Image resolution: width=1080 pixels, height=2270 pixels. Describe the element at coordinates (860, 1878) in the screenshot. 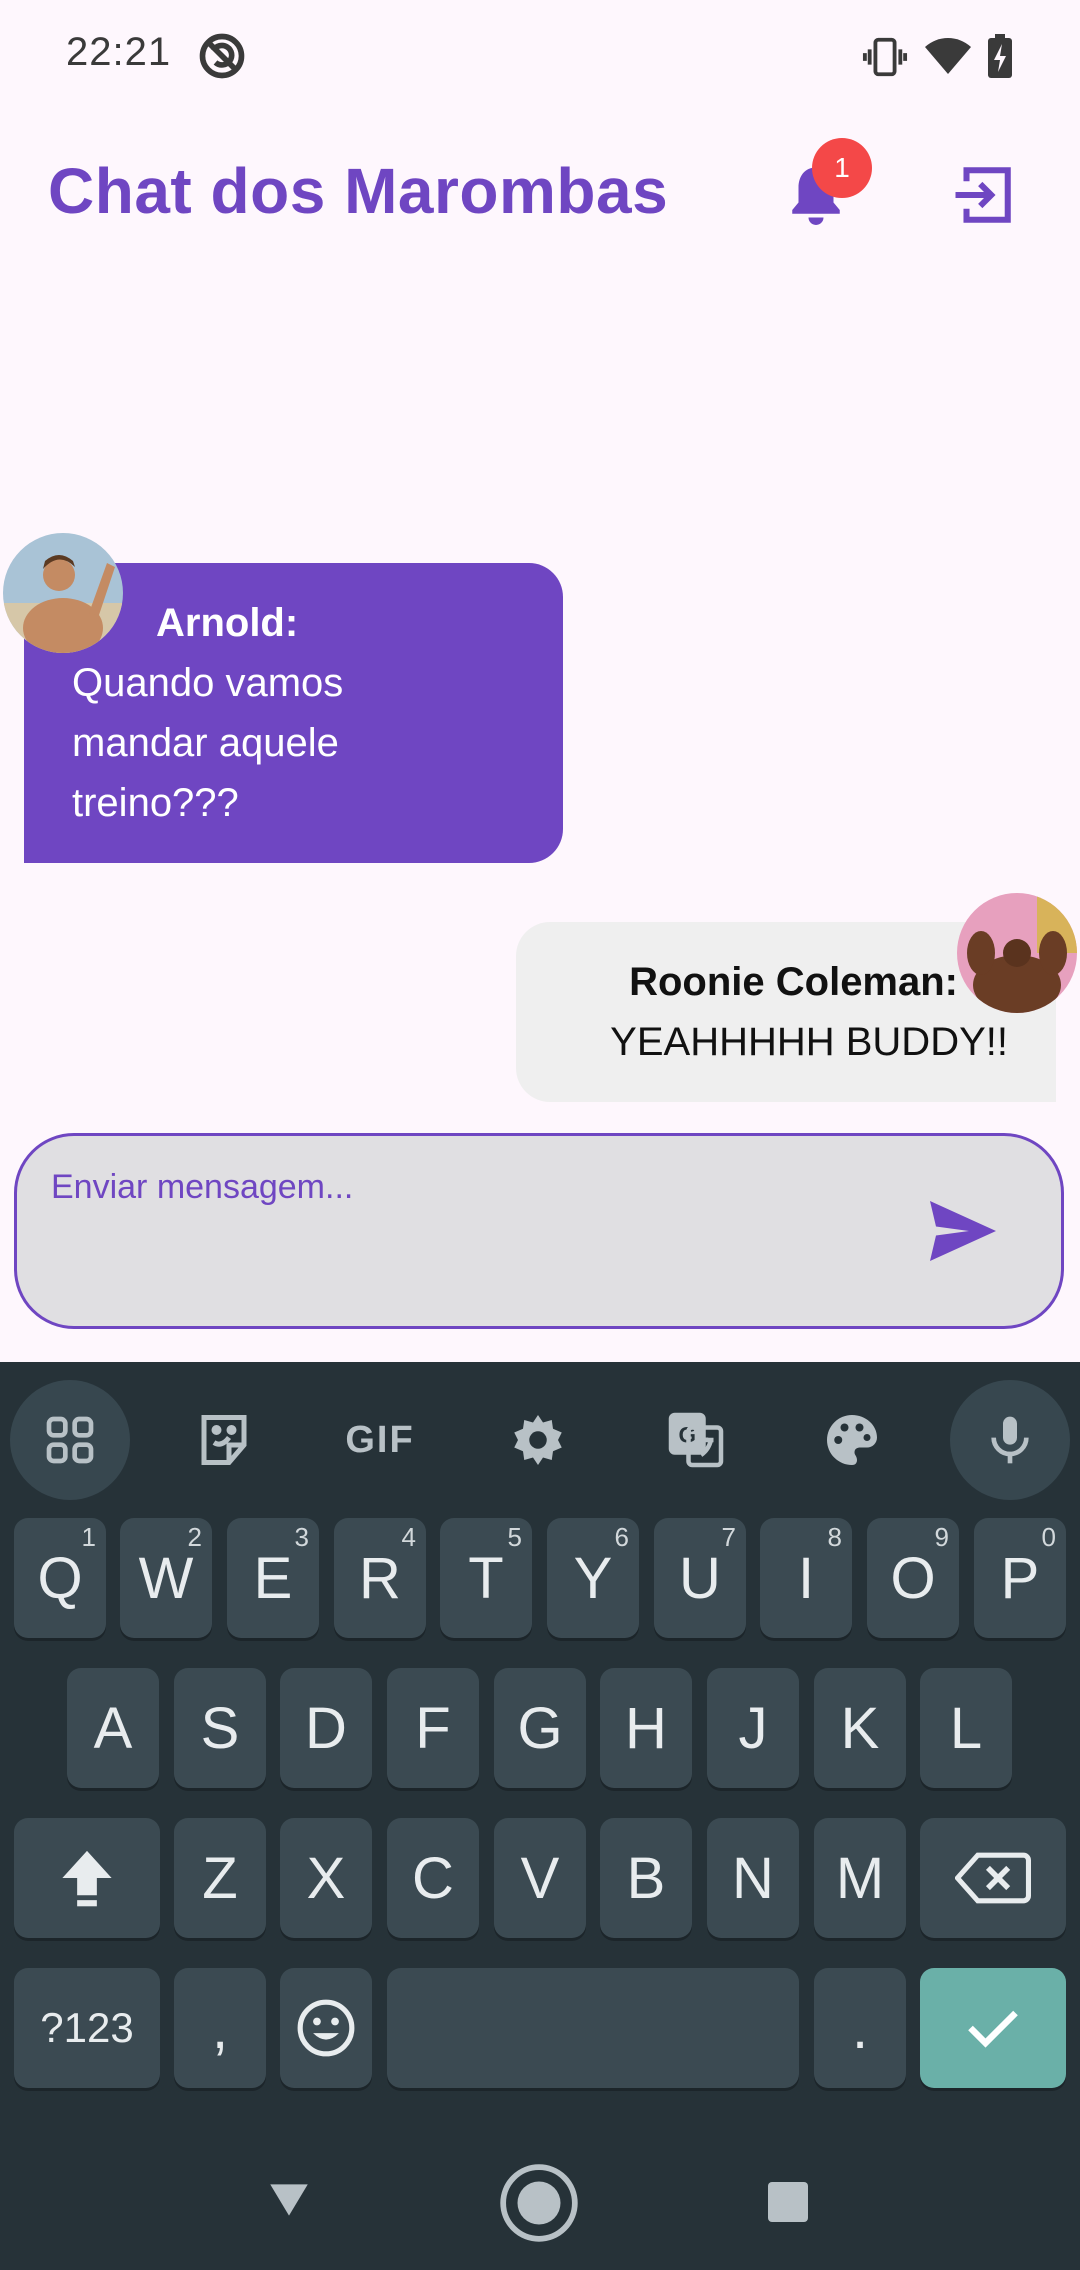

I see `key-m: M` at that location.